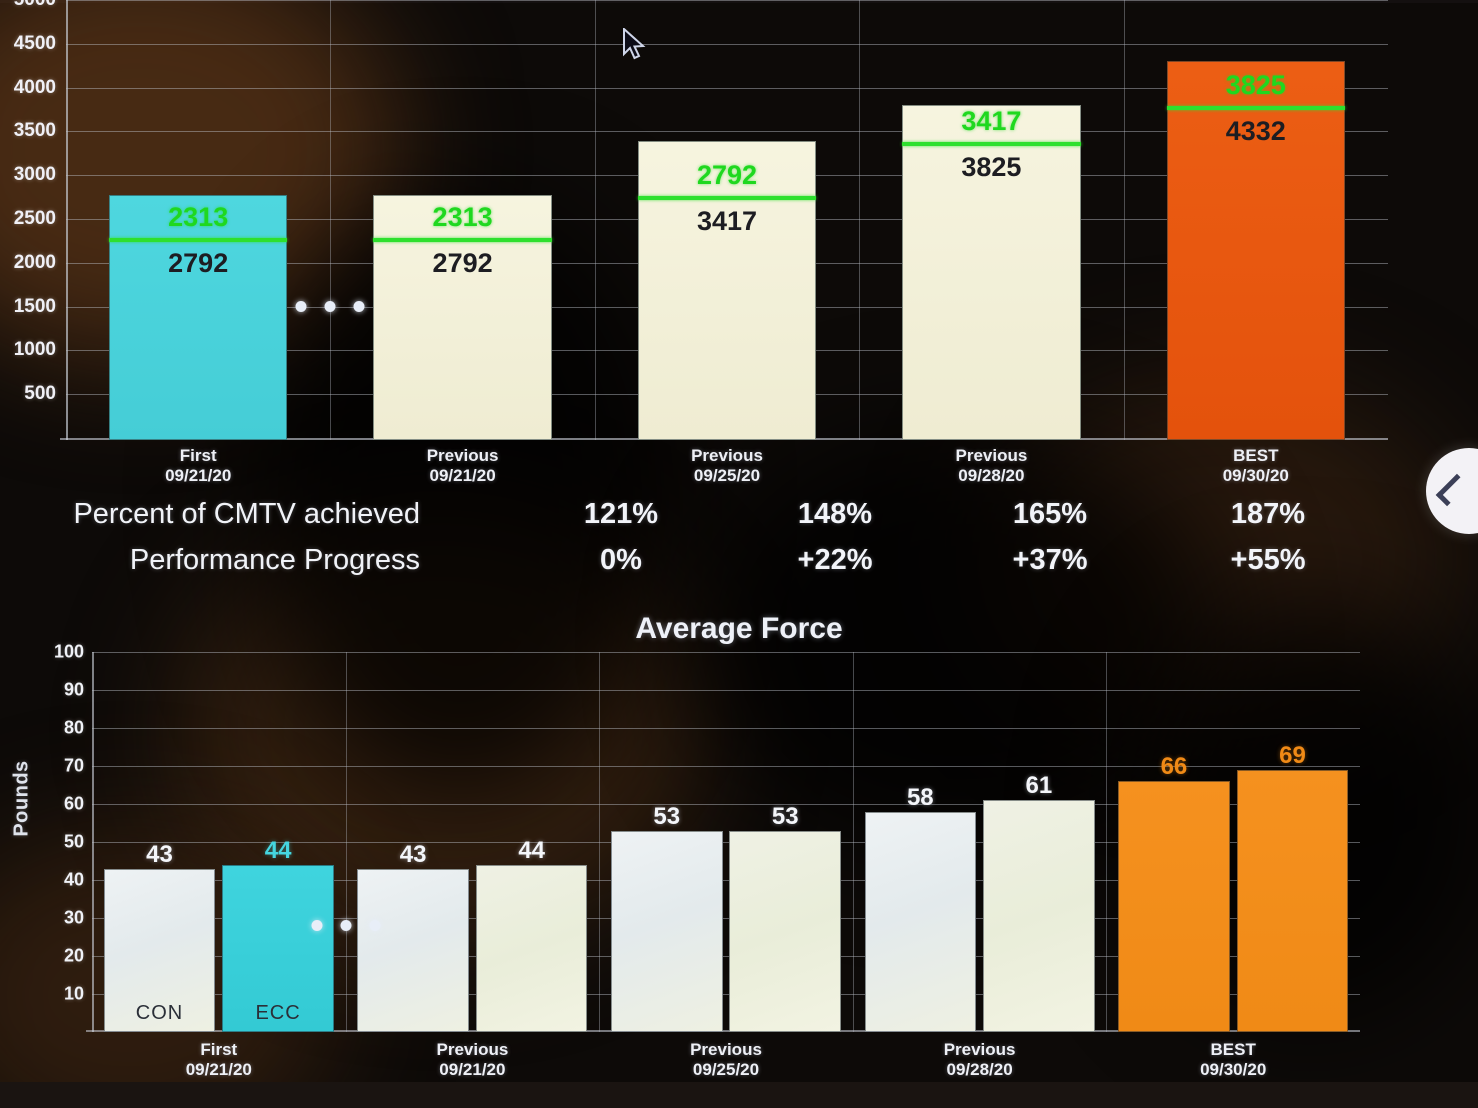 The height and width of the screenshot is (1108, 1478). What do you see at coordinates (920, 797) in the screenshot?
I see `bar-value-label: 58` at bounding box center [920, 797].